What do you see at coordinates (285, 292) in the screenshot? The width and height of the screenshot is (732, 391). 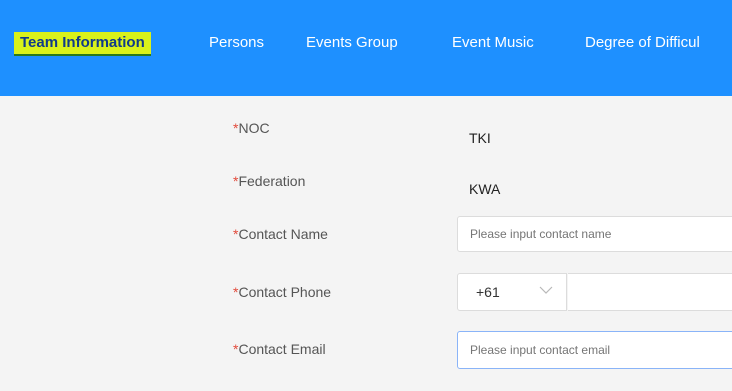 I see `contact-phone-label-text: Contact Phone` at bounding box center [285, 292].